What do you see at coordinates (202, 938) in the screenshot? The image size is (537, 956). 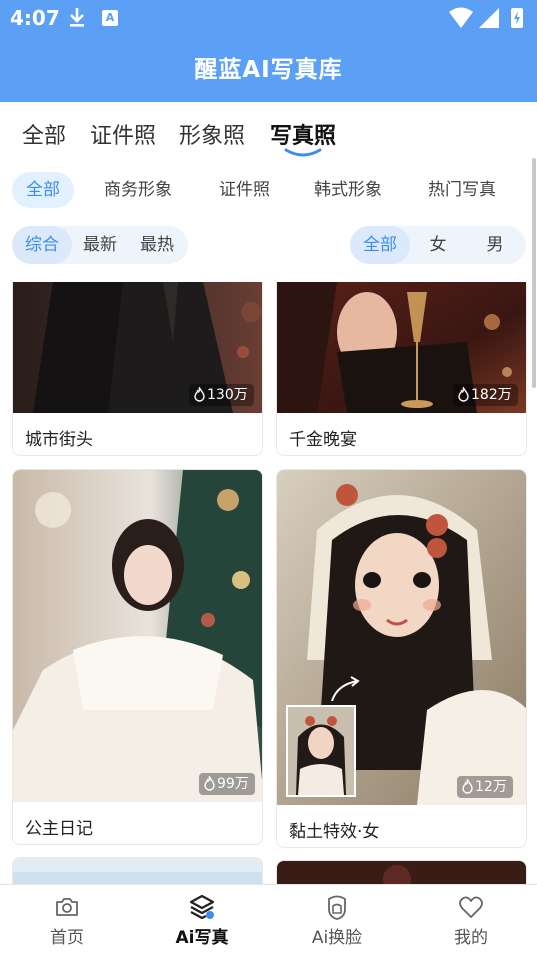 I see `nav-ai-portrait-label: Ai写真` at bounding box center [202, 938].